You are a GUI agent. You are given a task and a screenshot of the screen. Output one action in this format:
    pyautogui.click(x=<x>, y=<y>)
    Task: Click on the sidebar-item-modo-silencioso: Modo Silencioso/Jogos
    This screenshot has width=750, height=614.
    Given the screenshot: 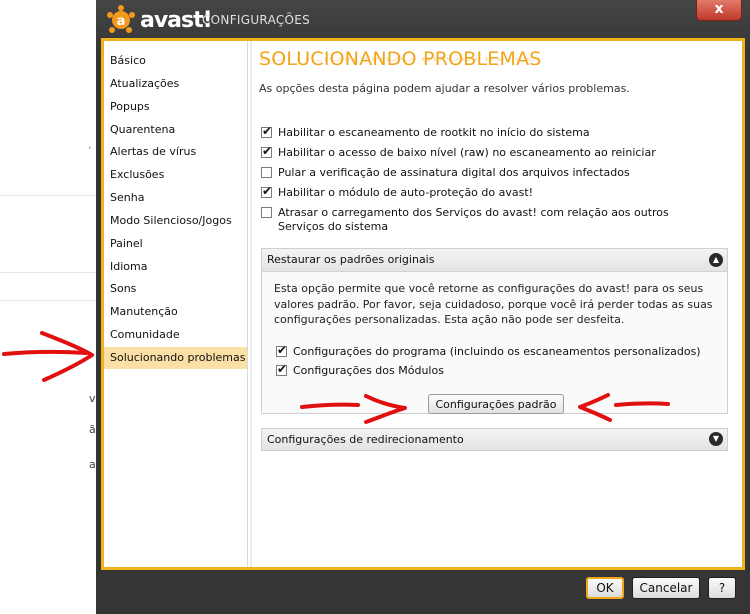 What is the action you would take?
    pyautogui.click(x=175, y=221)
    